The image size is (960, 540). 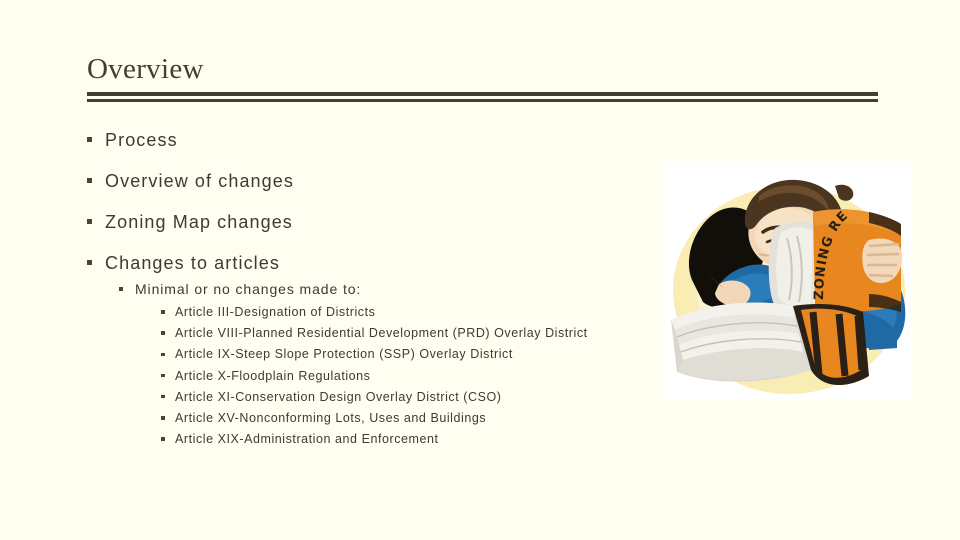 What do you see at coordinates (141, 140) in the screenshot?
I see `bullet-label: Process` at bounding box center [141, 140].